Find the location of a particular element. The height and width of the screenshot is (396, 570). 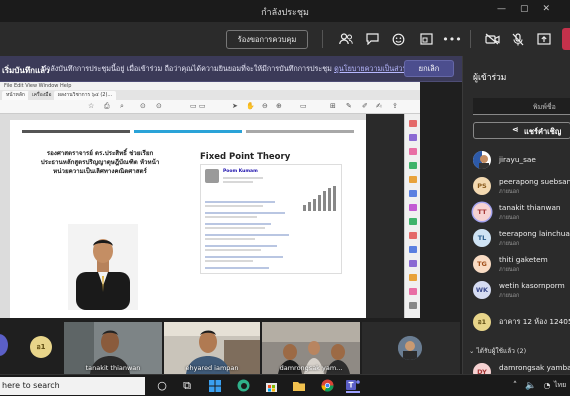

store-icon is located at coordinates (271, 385).